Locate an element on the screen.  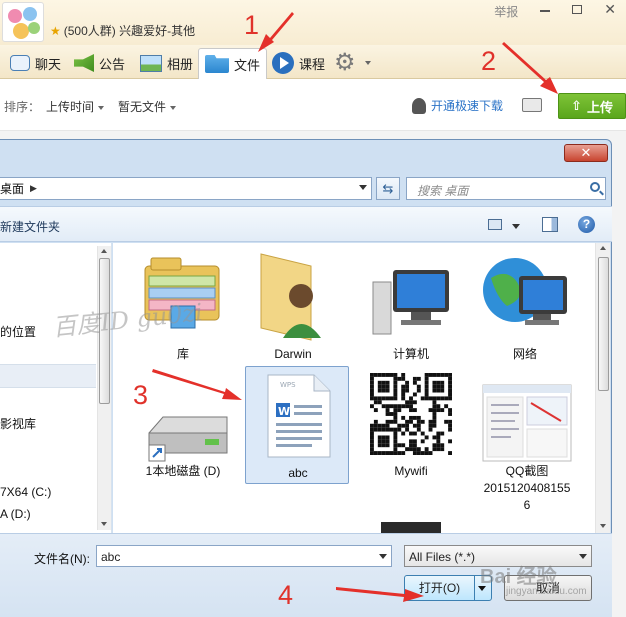
user-folder-icon is located at coordinates (290, 297).